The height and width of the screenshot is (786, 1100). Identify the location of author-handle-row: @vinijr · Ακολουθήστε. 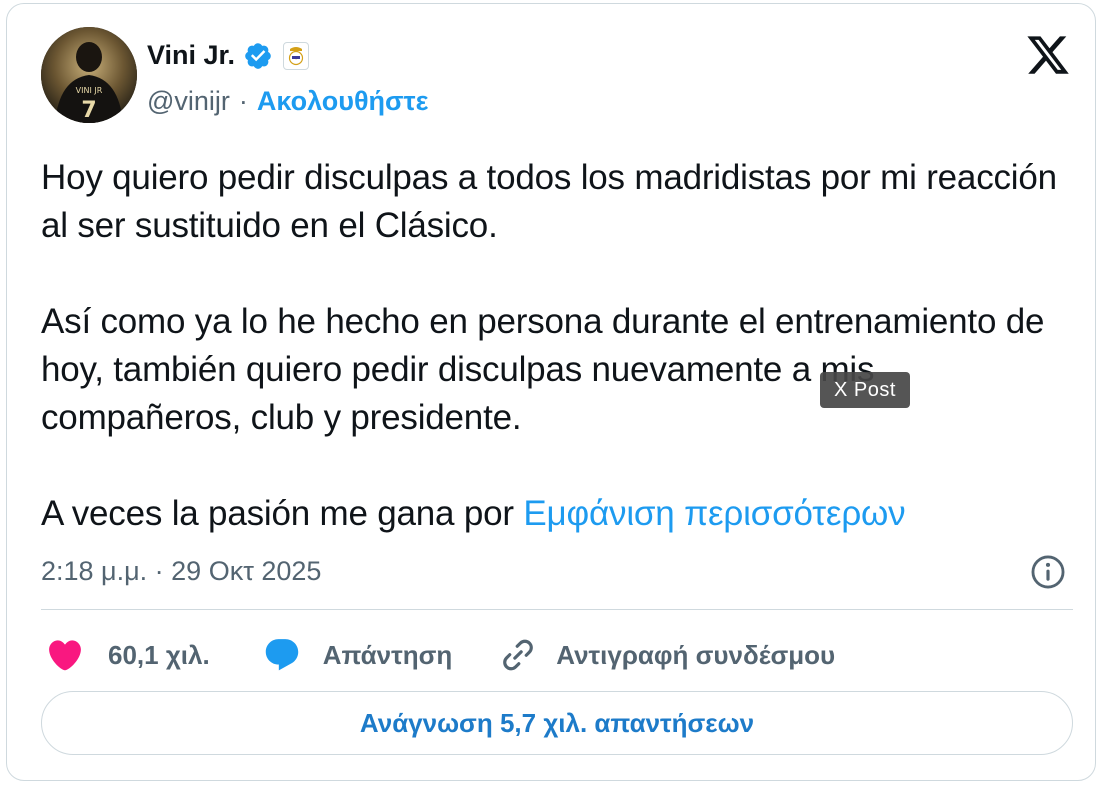
(287, 101).